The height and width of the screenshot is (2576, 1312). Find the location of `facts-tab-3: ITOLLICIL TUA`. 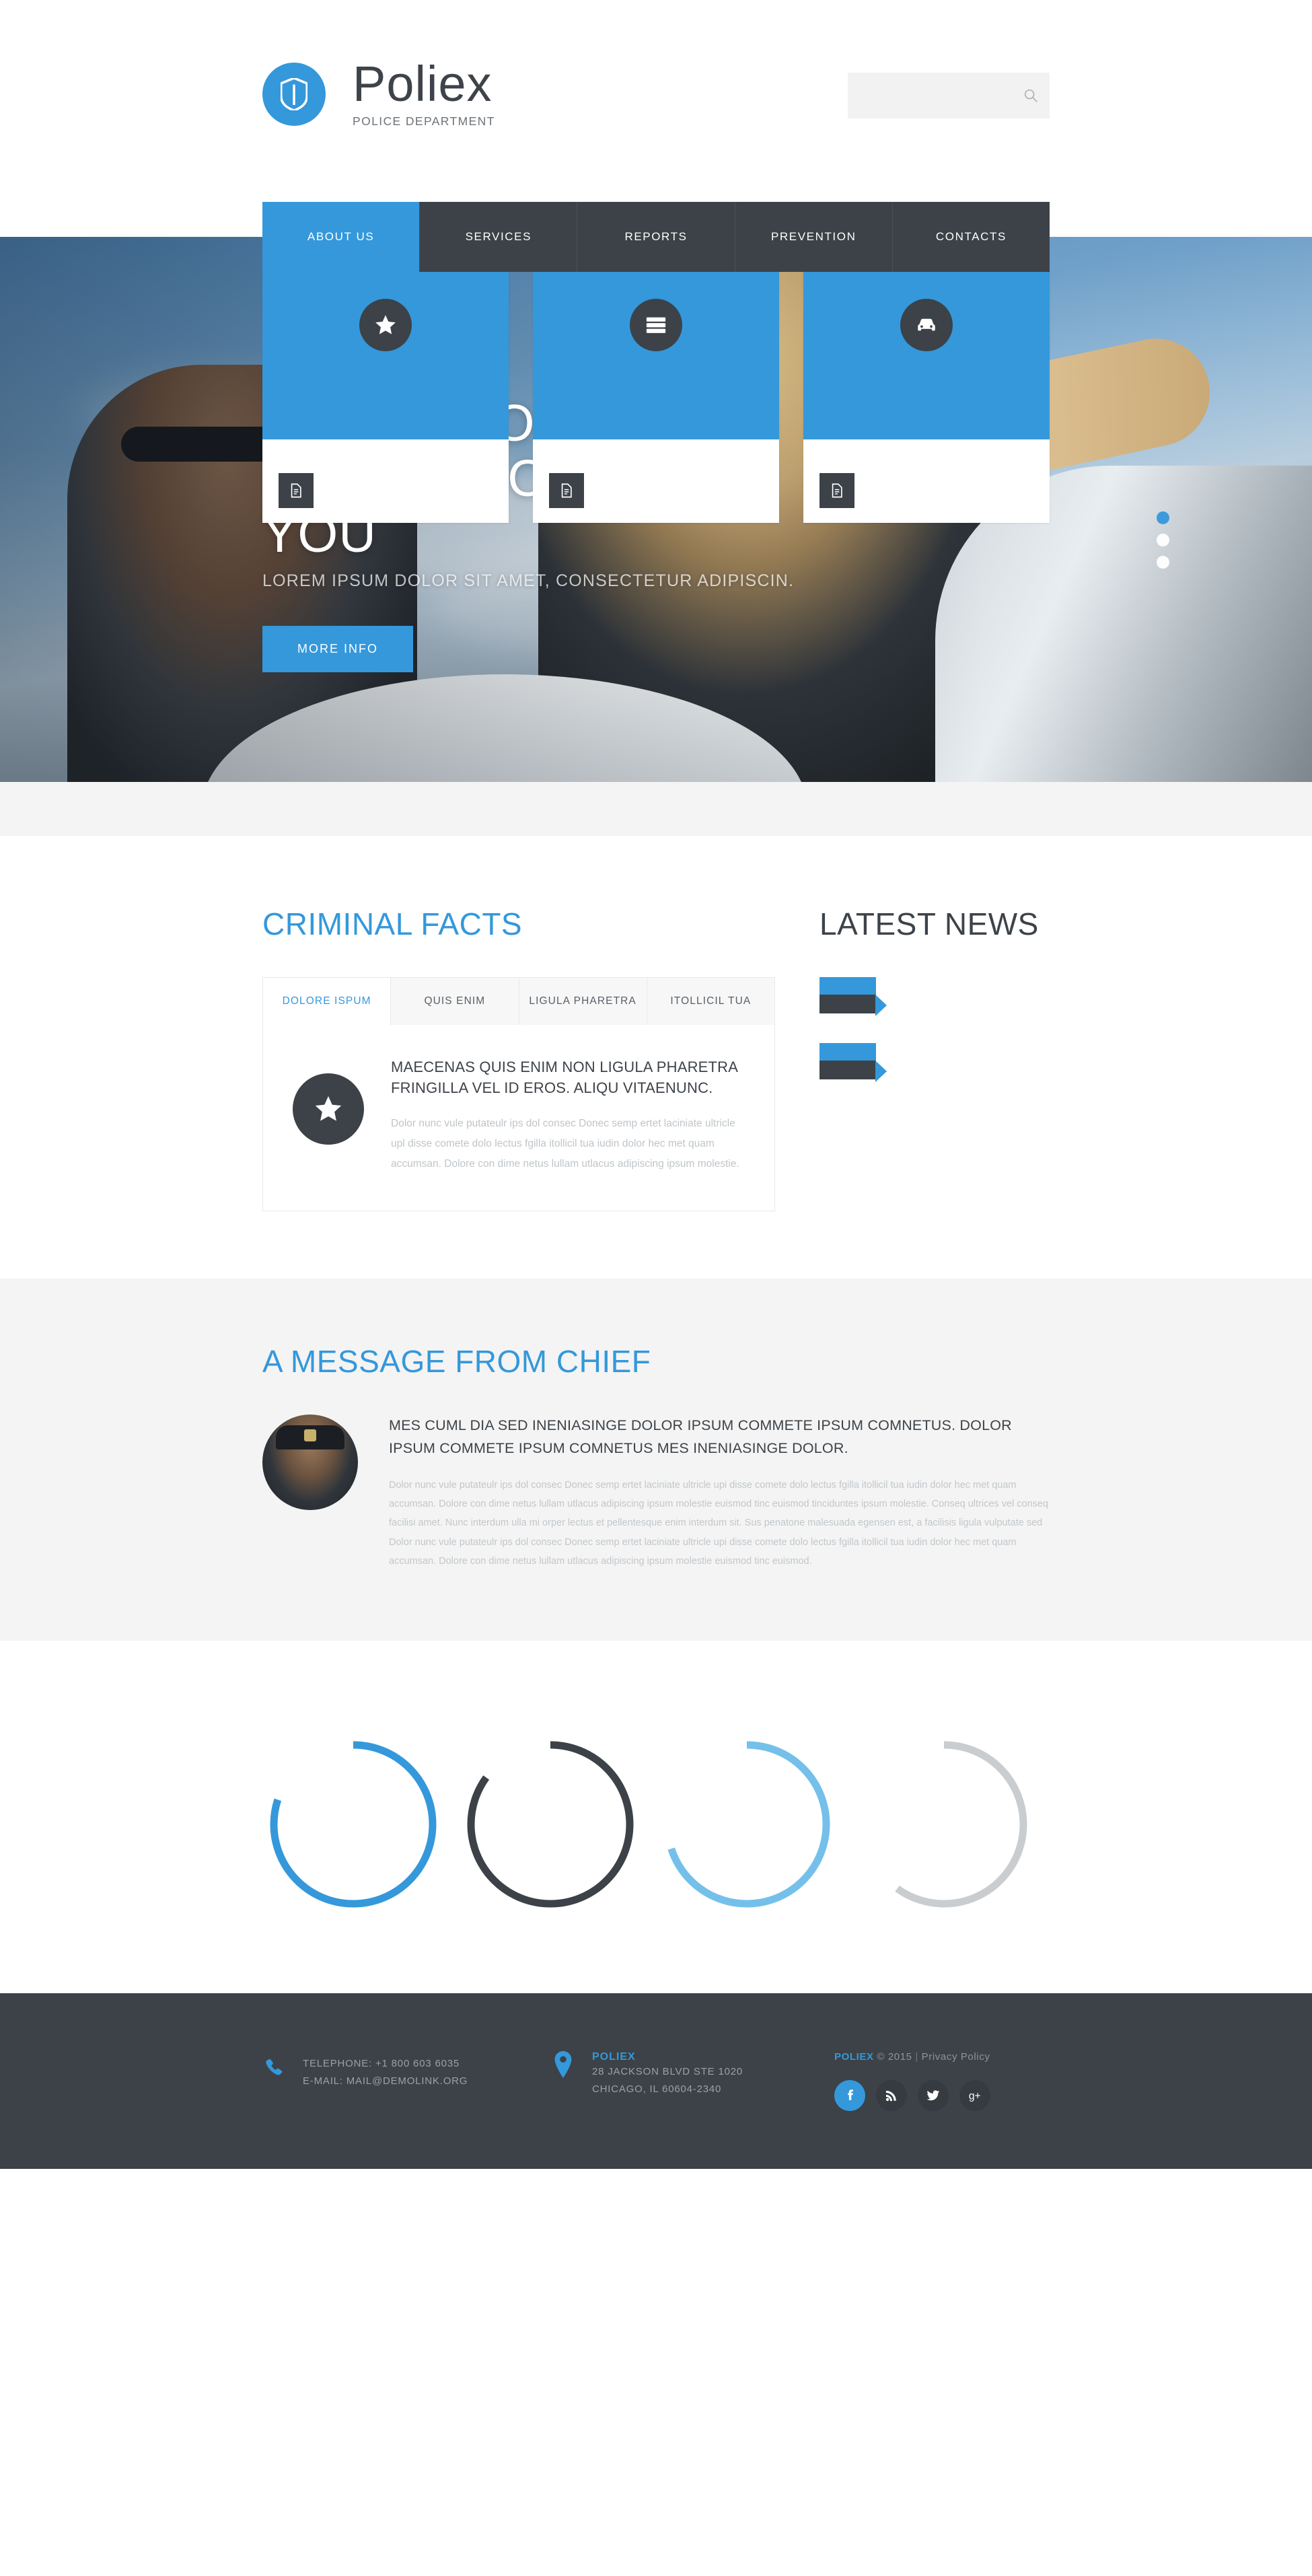

facts-tab-3: ITOLLICIL TUA is located at coordinates (710, 1001).